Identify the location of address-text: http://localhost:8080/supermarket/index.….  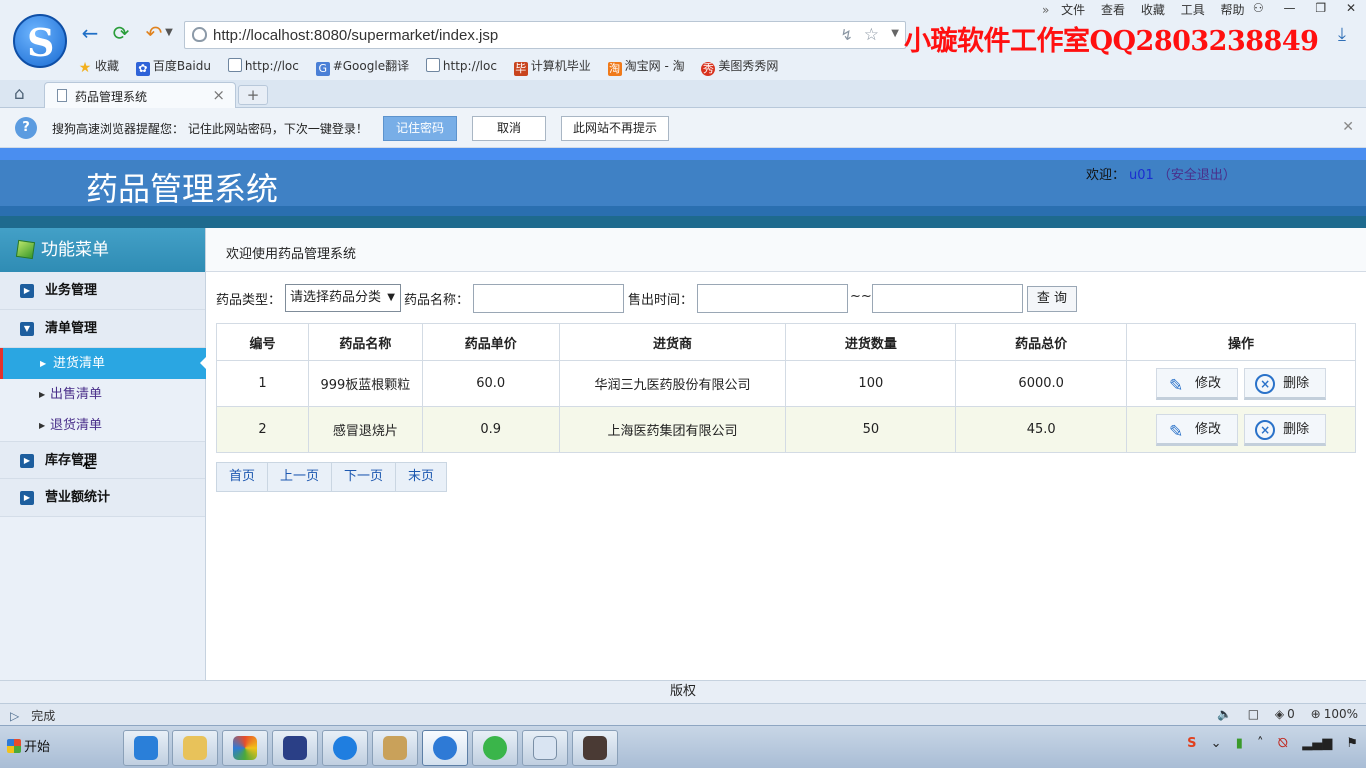
(355, 35).